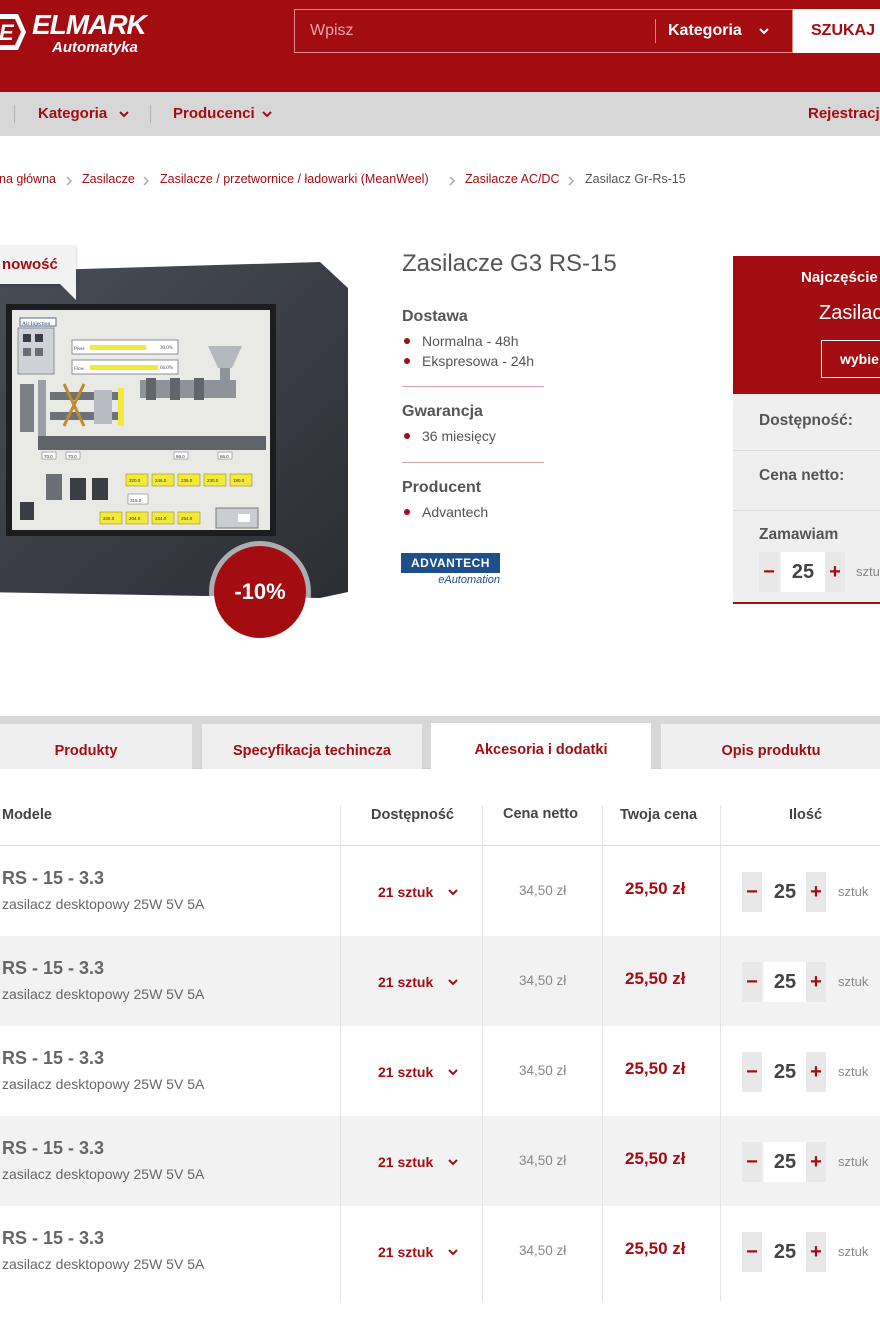  Describe the element at coordinates (469, 580) in the screenshot. I see `brand-logo-bottom: eAutomation` at that location.